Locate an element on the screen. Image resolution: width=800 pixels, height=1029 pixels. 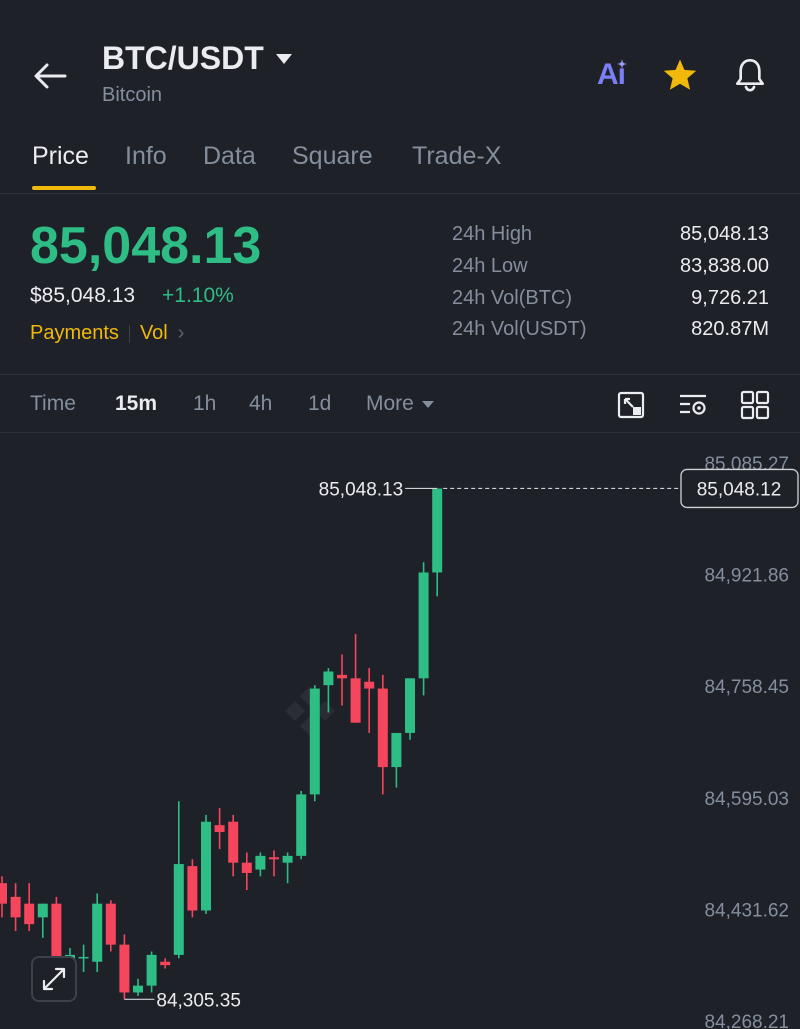
low-marker-label: 84,305.35 is located at coordinates (198, 1000).